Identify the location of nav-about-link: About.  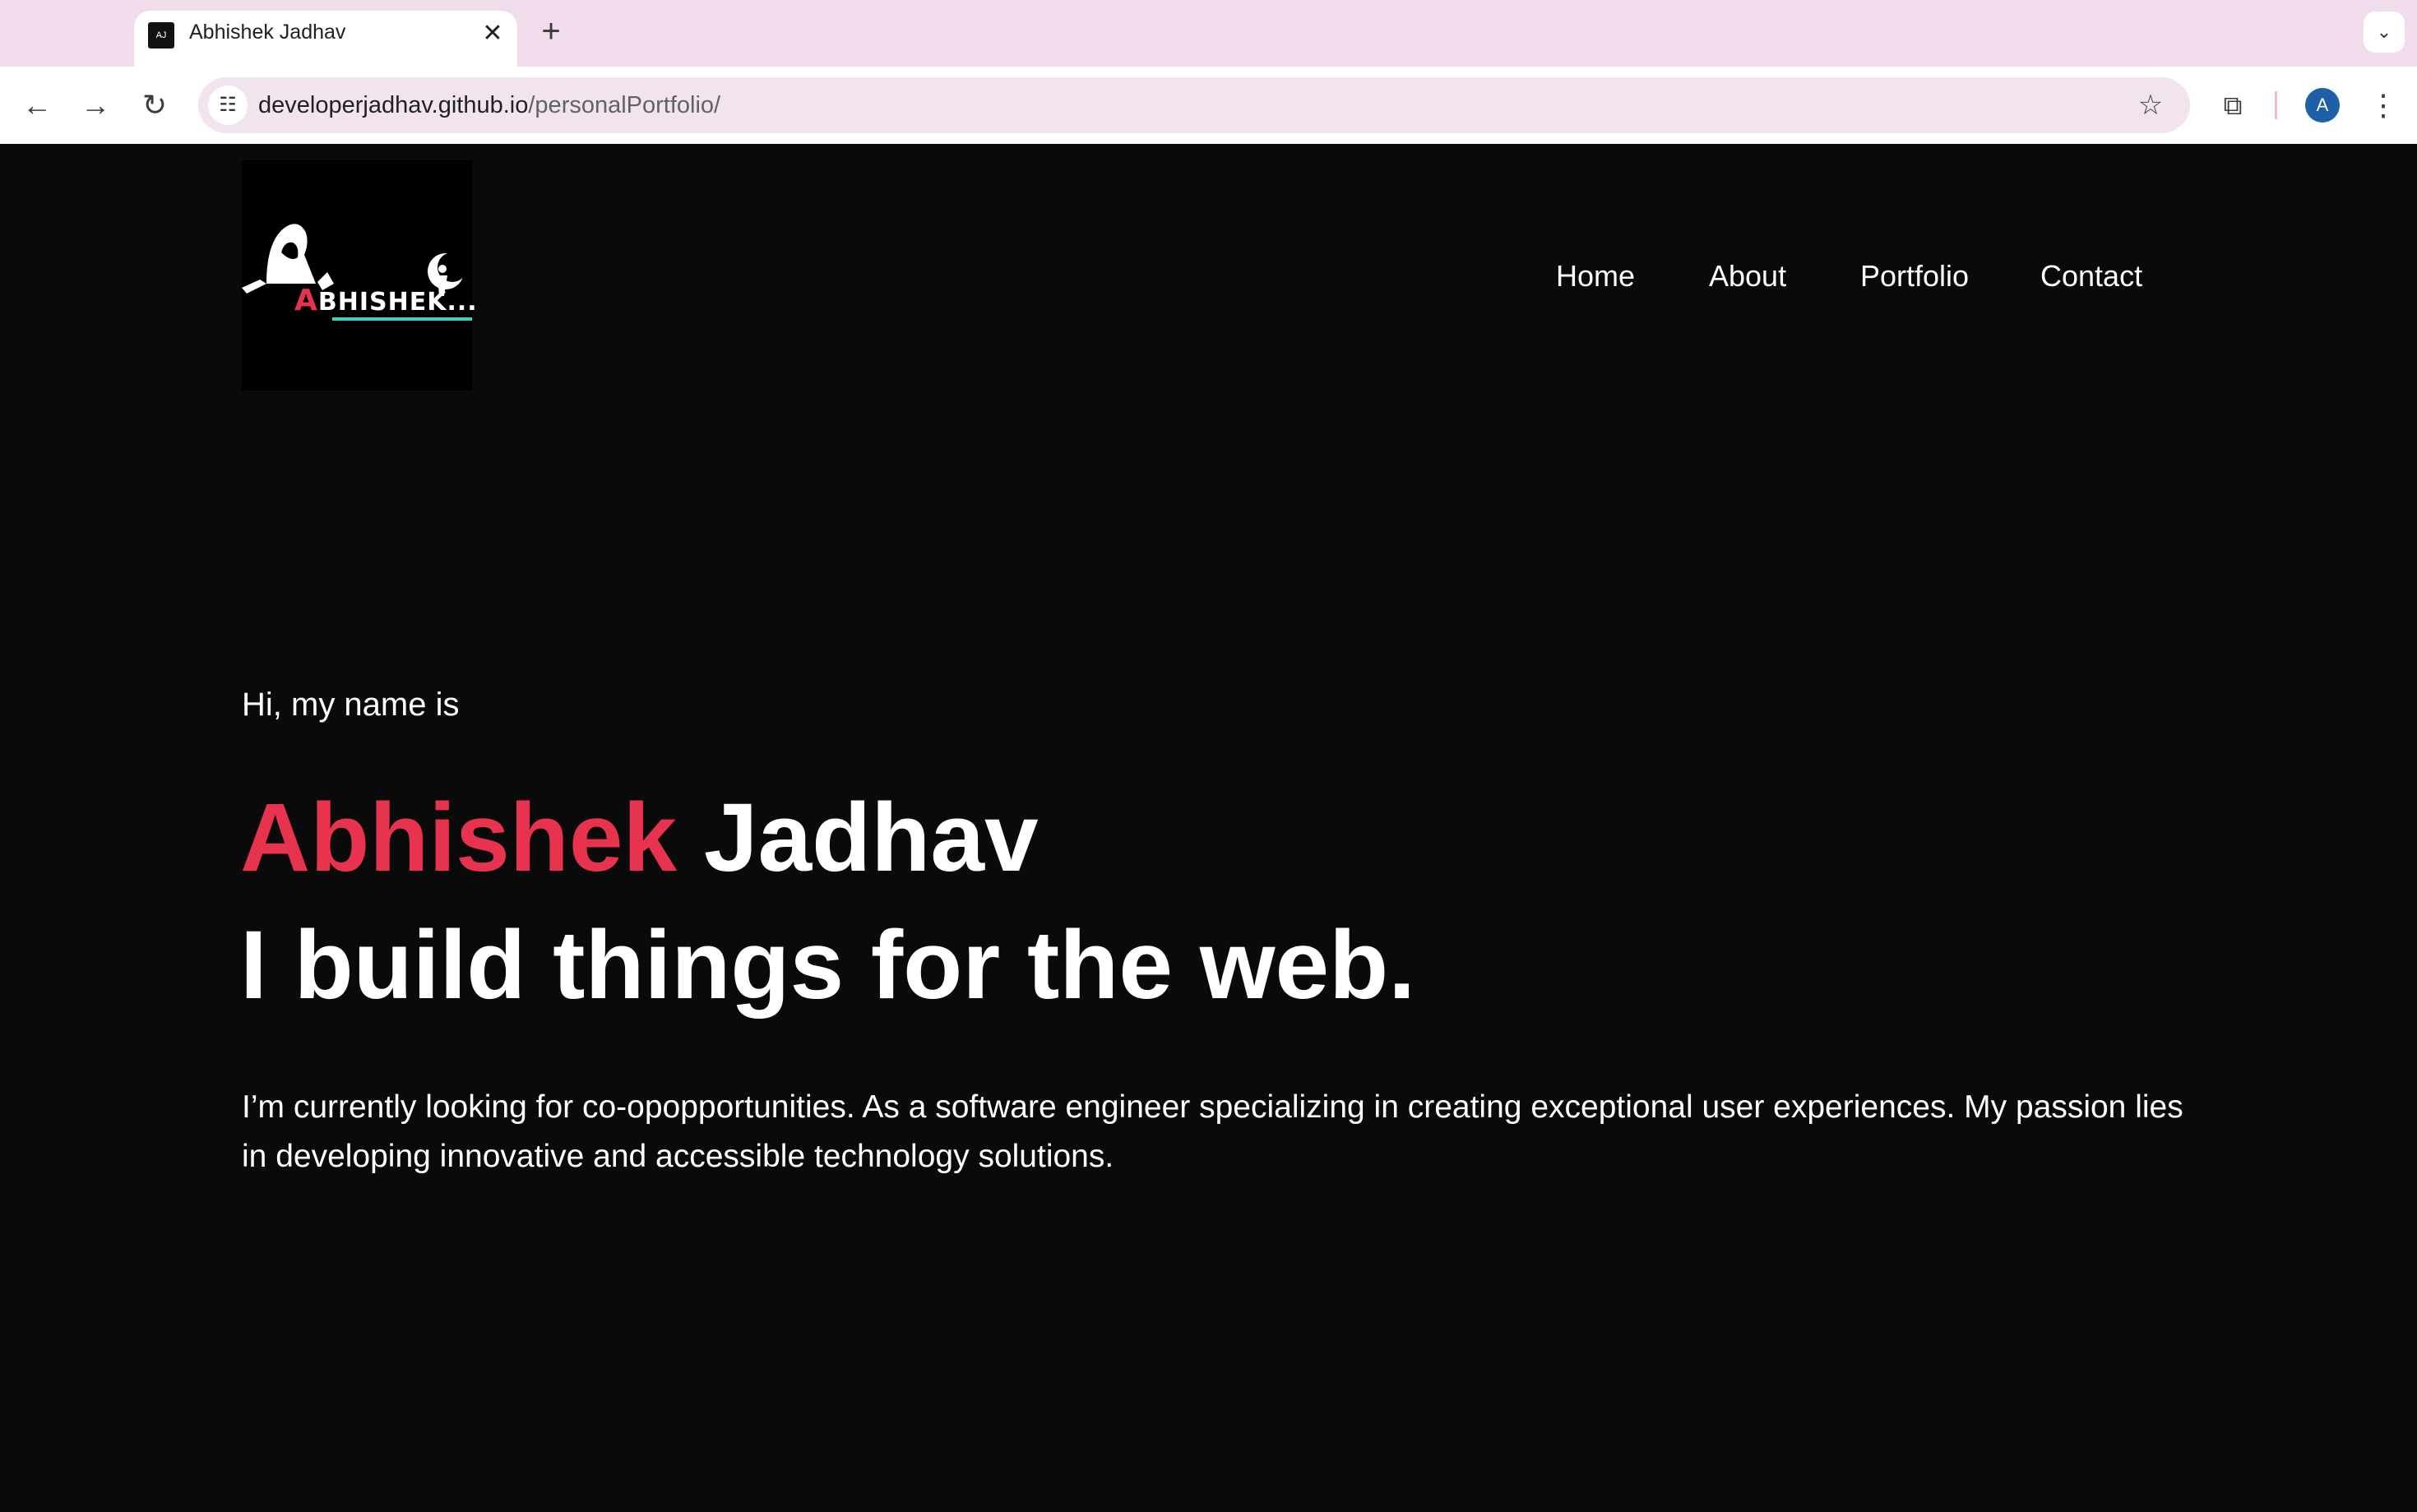
(1747, 276).